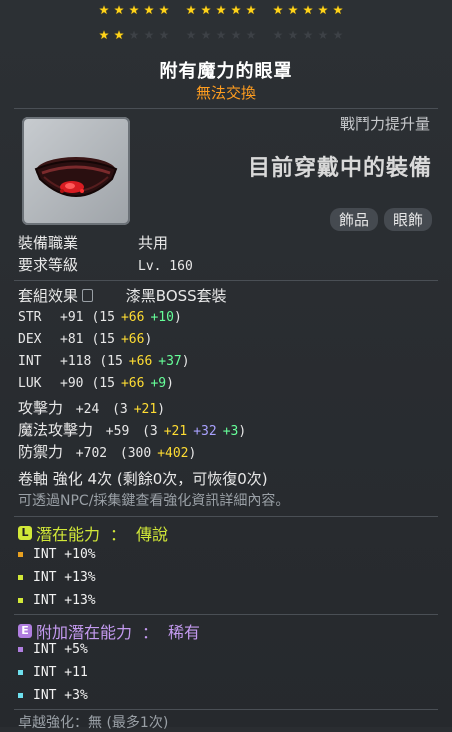 This screenshot has height=732, width=452. I want to click on exceptional-upgrade-text: 卓越強化：無 (最多1次), so click(93, 723).